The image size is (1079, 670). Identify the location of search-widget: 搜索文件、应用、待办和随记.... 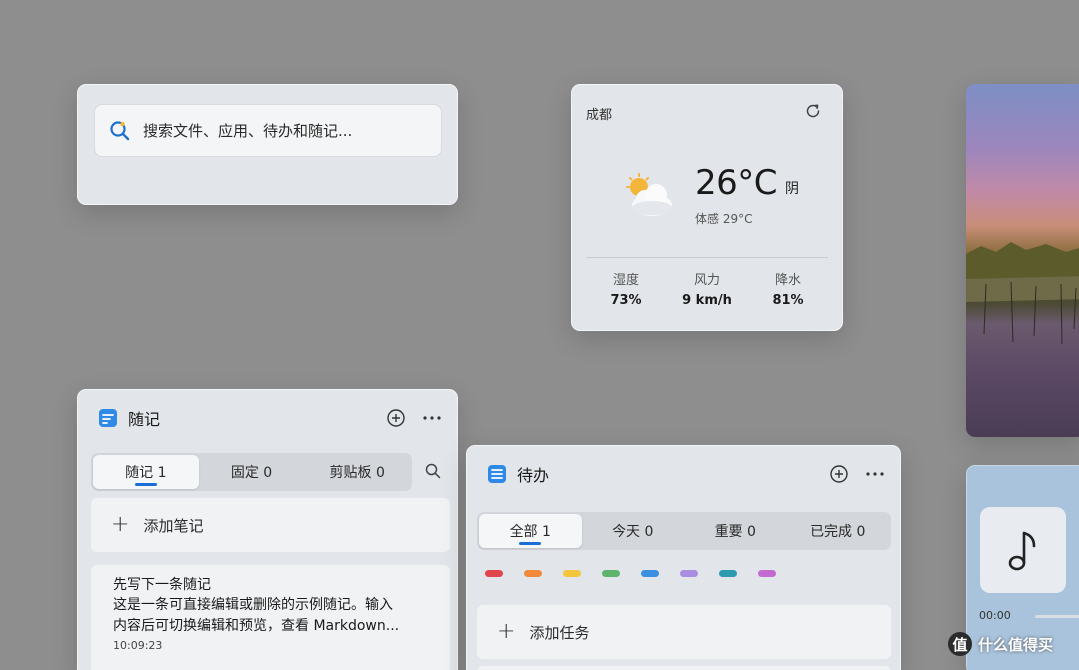
(267, 144).